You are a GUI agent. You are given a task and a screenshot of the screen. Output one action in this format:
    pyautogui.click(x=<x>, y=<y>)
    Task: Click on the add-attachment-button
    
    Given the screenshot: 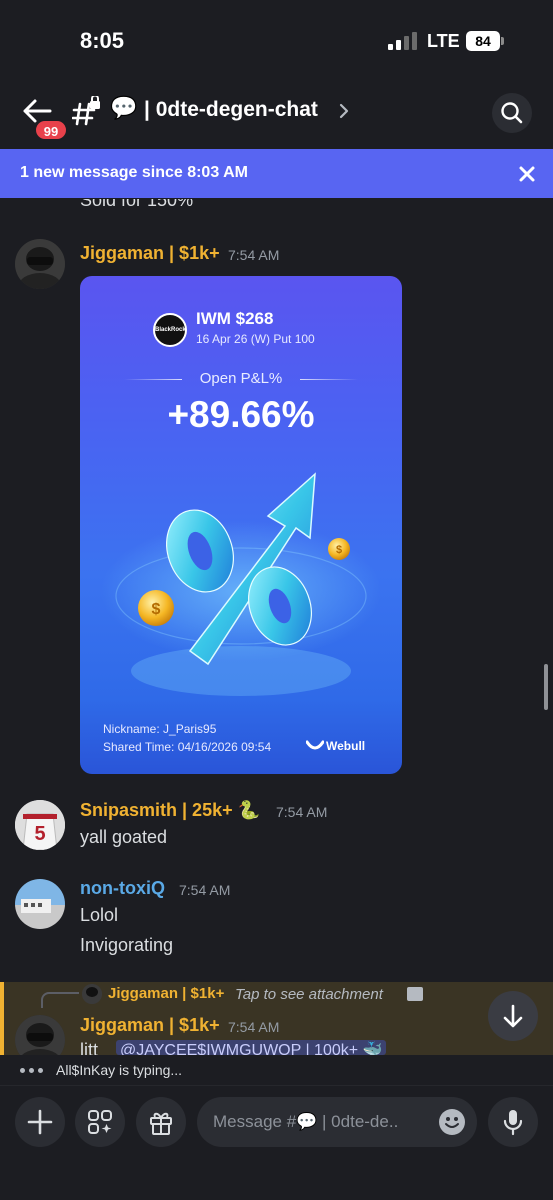 What is the action you would take?
    pyautogui.click(x=40, y=1122)
    